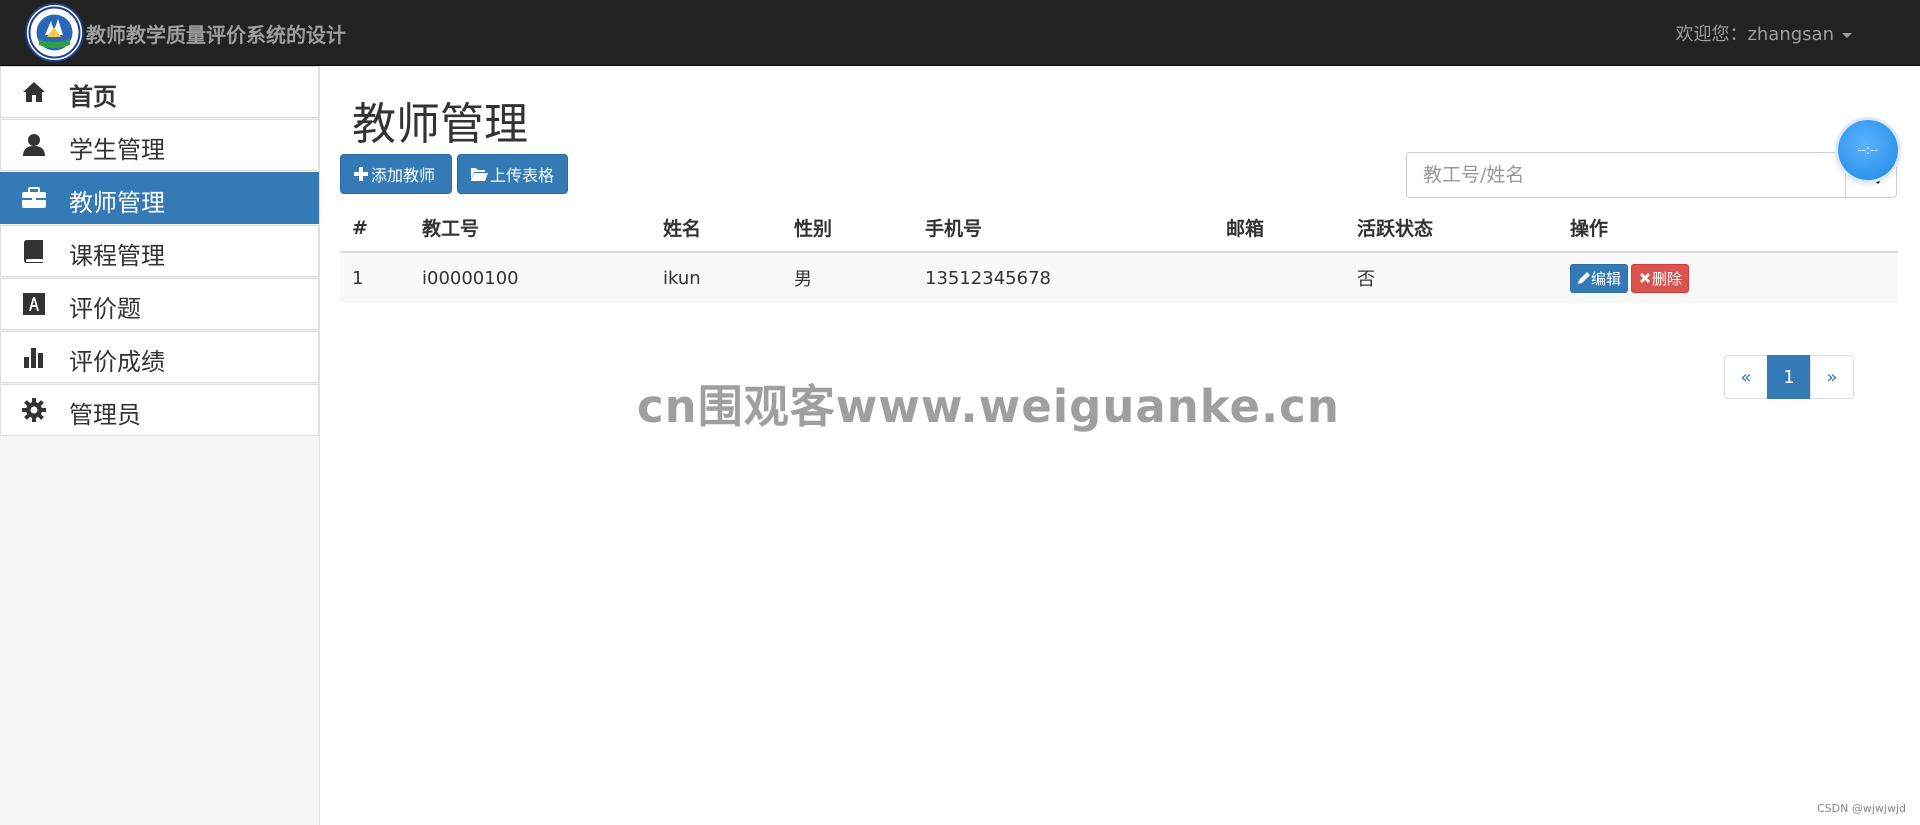 This screenshot has width=1920, height=825. I want to click on top-navbar: 教师教学质量评价系统的设计 欢迎您：zhangsan, so click(960, 33).